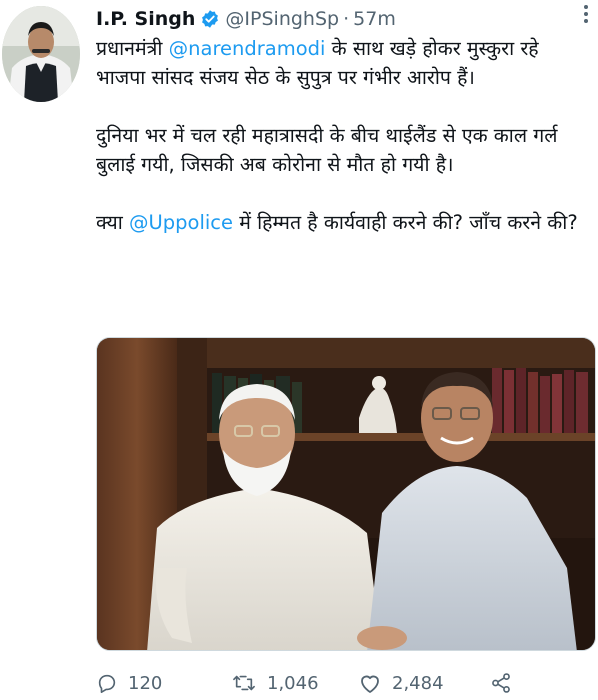 The height and width of the screenshot is (700, 598). I want to click on retweet-count: 1,046, so click(293, 683).